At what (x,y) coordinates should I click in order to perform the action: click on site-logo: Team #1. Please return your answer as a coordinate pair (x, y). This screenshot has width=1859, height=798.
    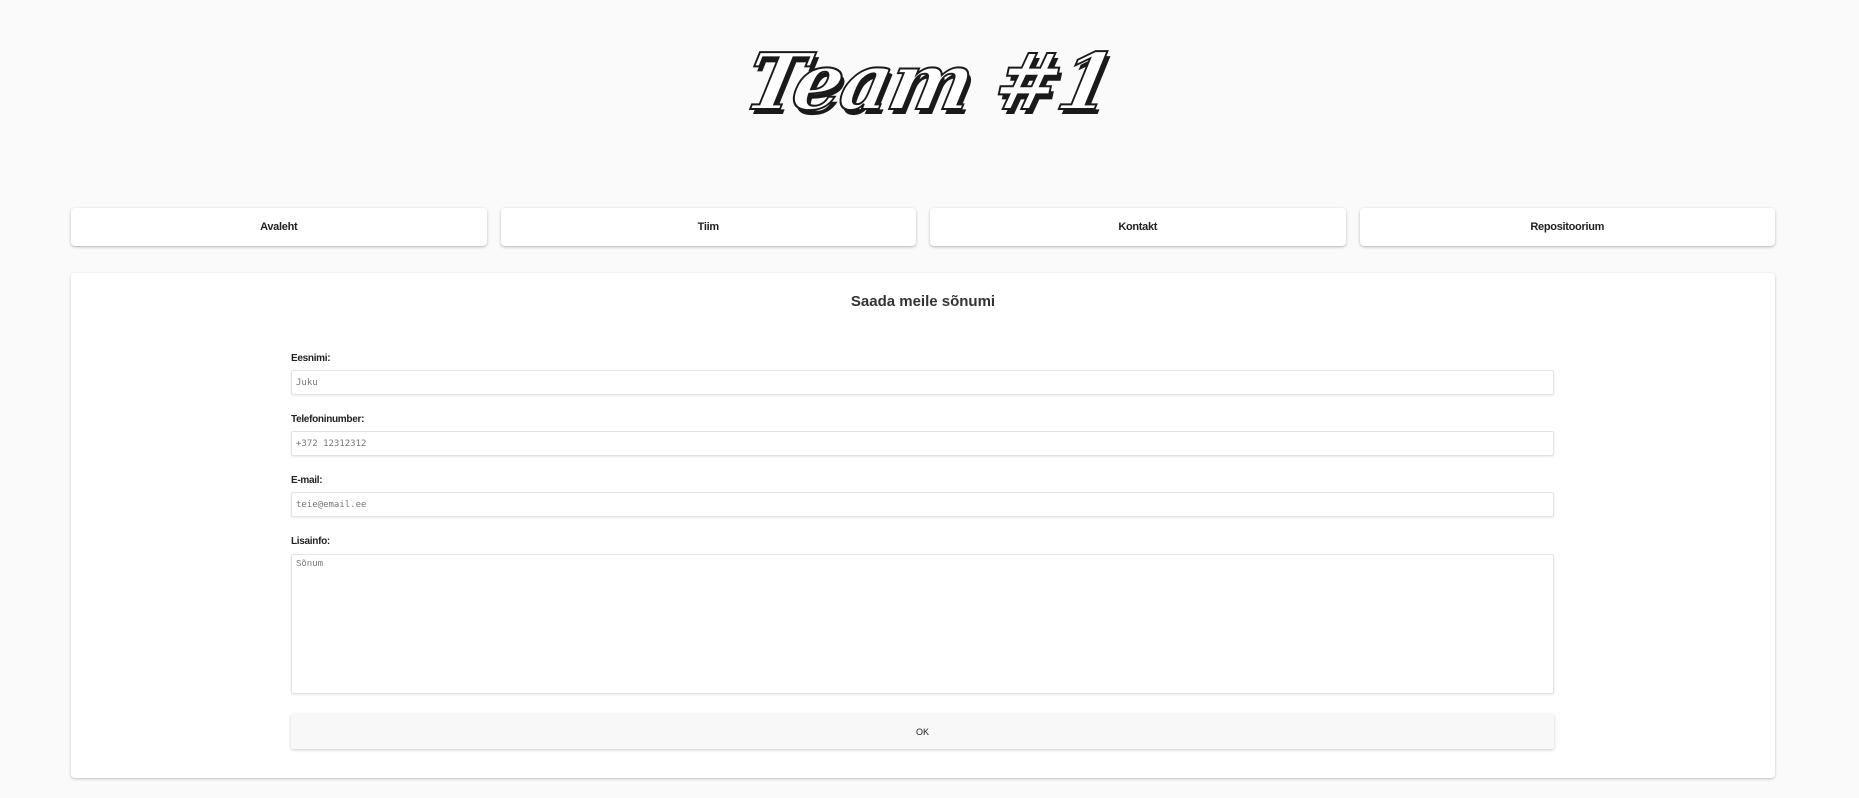
    Looking at the image, I should click on (930, 82).